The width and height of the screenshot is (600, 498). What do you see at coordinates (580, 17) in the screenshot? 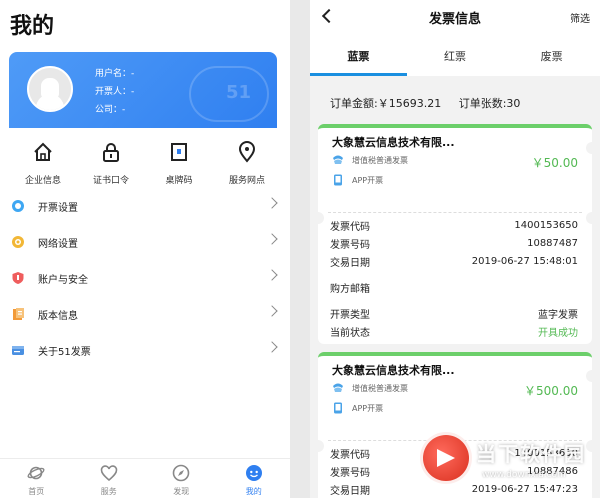
I see `filter-button: 筛选` at bounding box center [580, 17].